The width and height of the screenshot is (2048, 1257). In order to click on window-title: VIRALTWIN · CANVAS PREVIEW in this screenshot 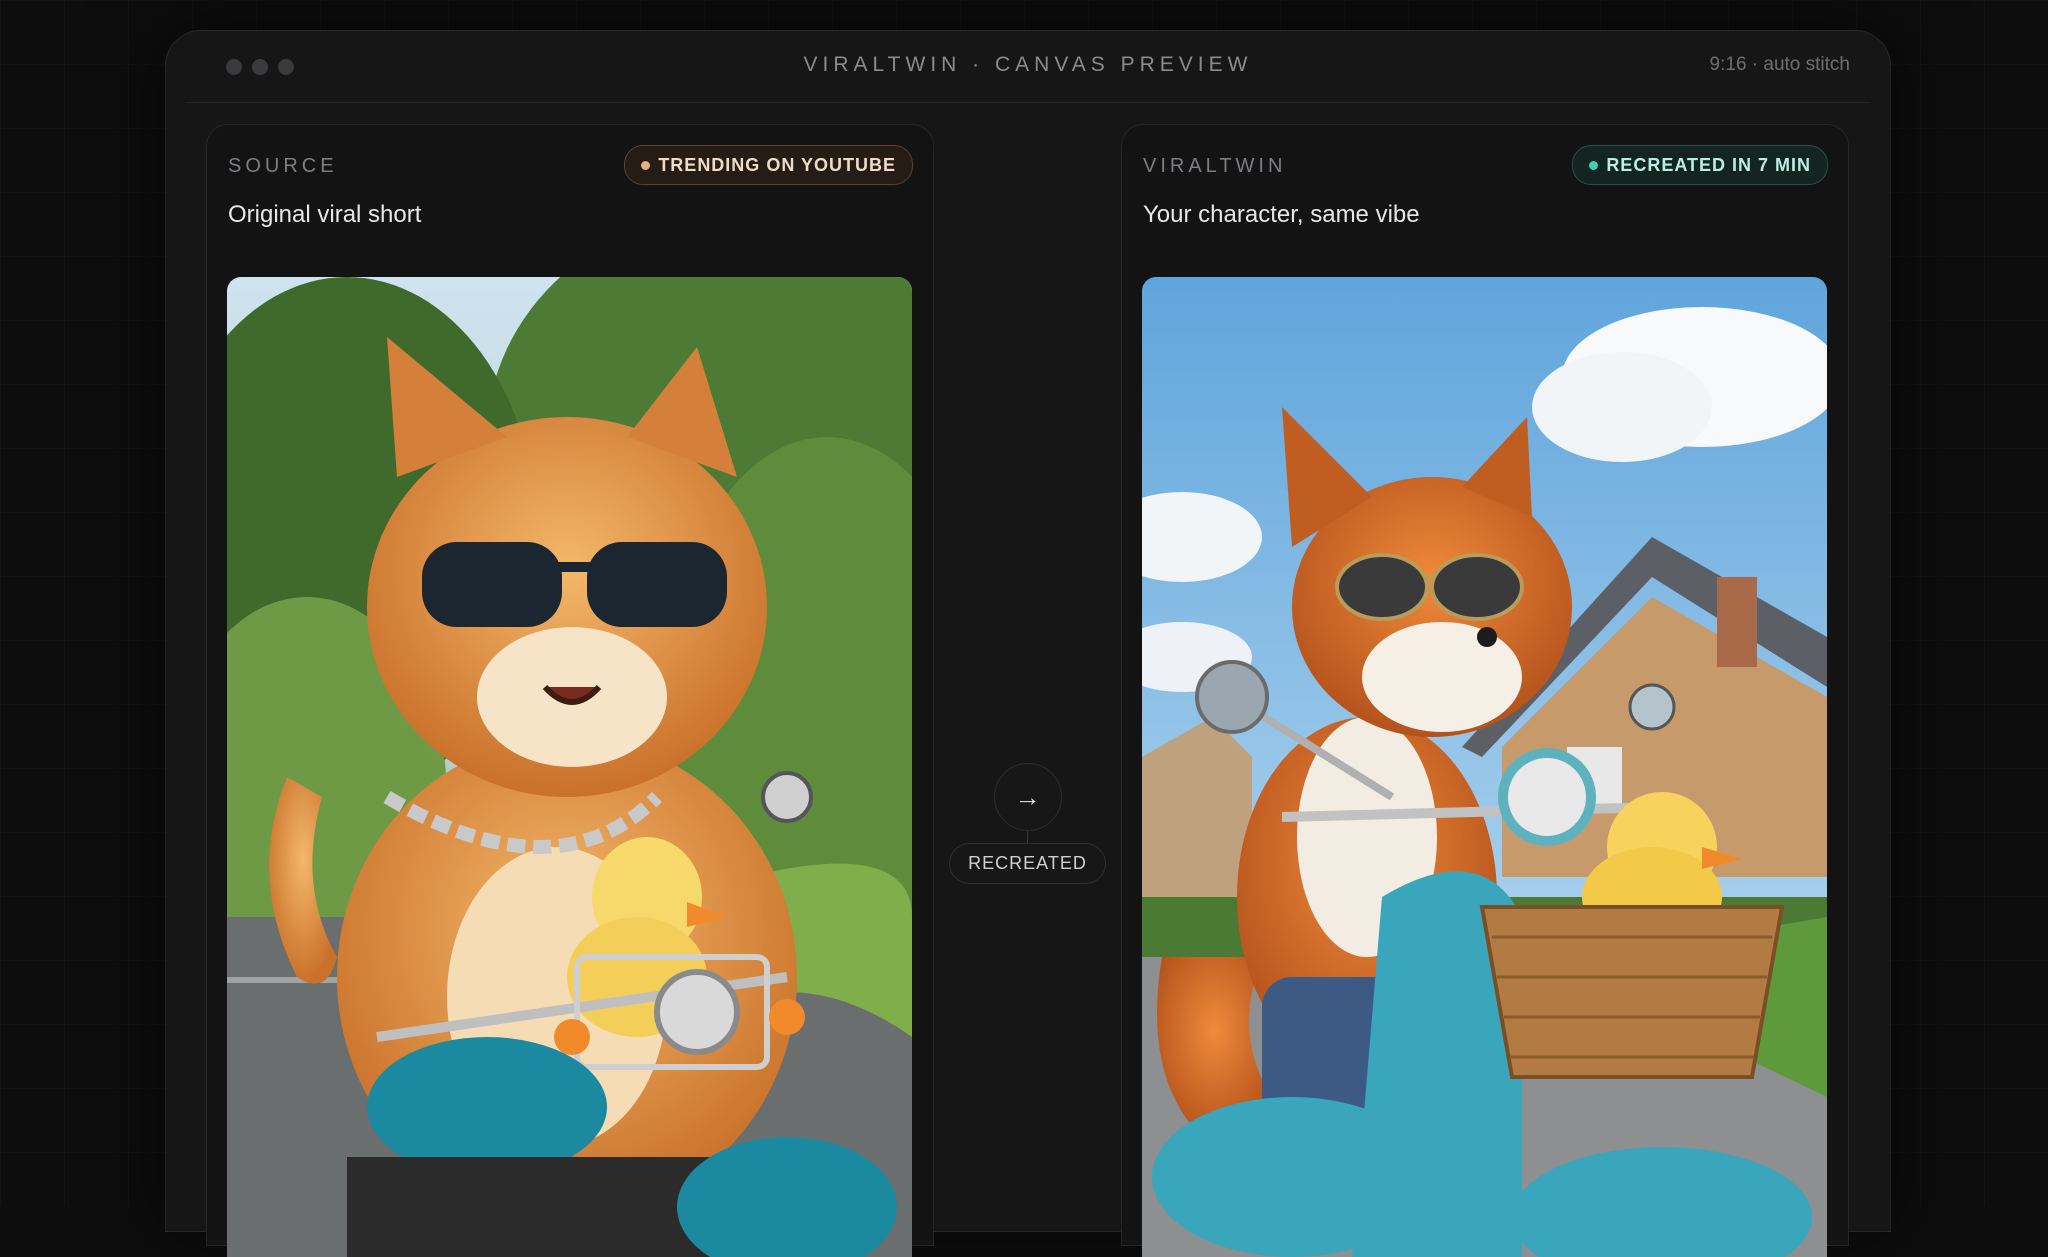, I will do `click(1028, 65)`.